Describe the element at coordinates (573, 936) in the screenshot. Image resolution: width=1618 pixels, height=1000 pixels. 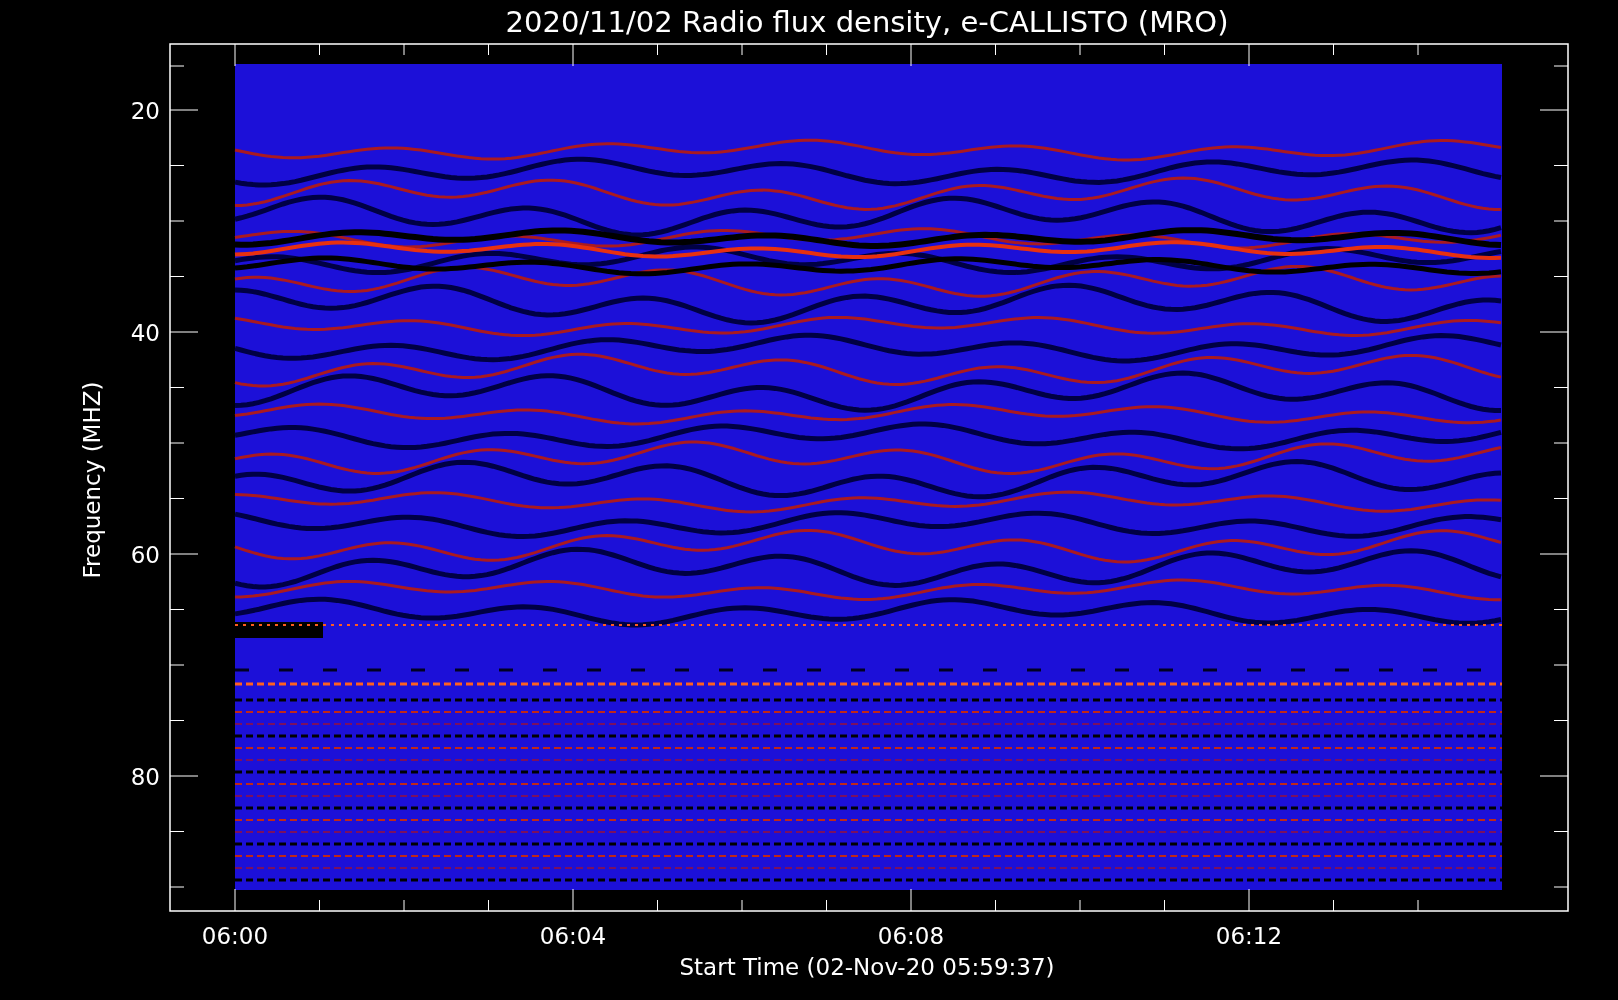
I see `x-tick-label: 06:04` at that location.